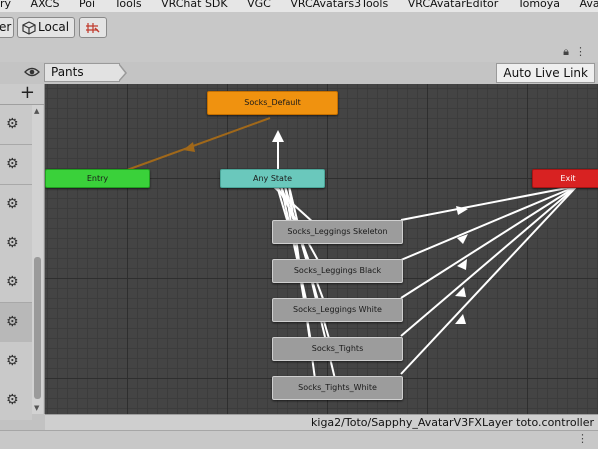 The height and width of the screenshot is (449, 598). Describe the element at coordinates (278, 136) in the screenshot. I see `transition-arrow` at that location.